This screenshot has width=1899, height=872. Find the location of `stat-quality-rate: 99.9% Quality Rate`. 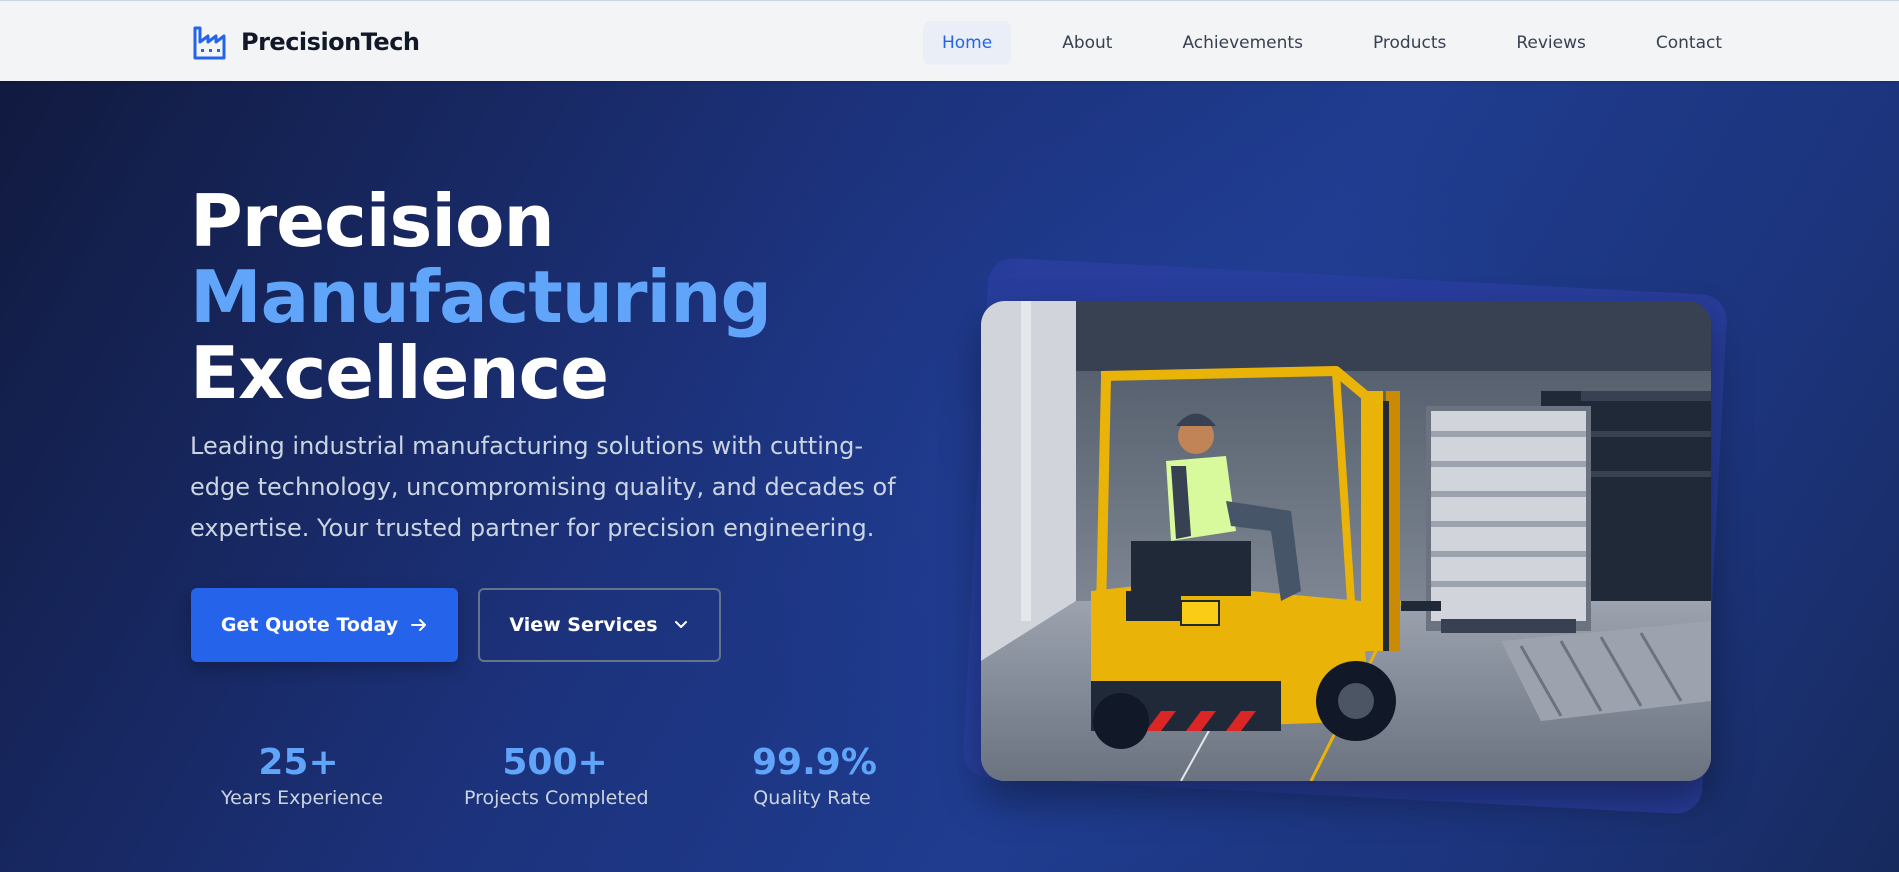

stat-quality-rate: 99.9% Quality Rate is located at coordinates (814, 776).